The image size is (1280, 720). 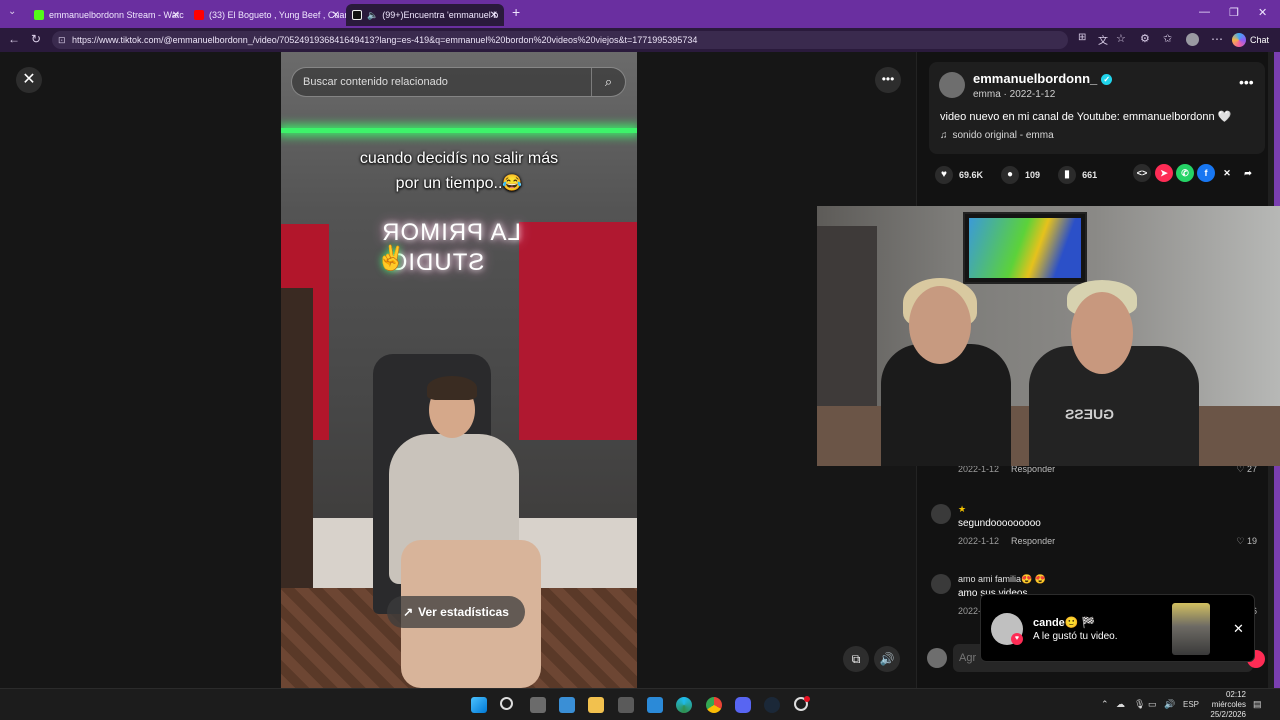 What do you see at coordinates (425, 15) in the screenshot?
I see `tab-tiktok: 🔈 (99+)Encuentra 'emmanuel b ✕` at bounding box center [425, 15].